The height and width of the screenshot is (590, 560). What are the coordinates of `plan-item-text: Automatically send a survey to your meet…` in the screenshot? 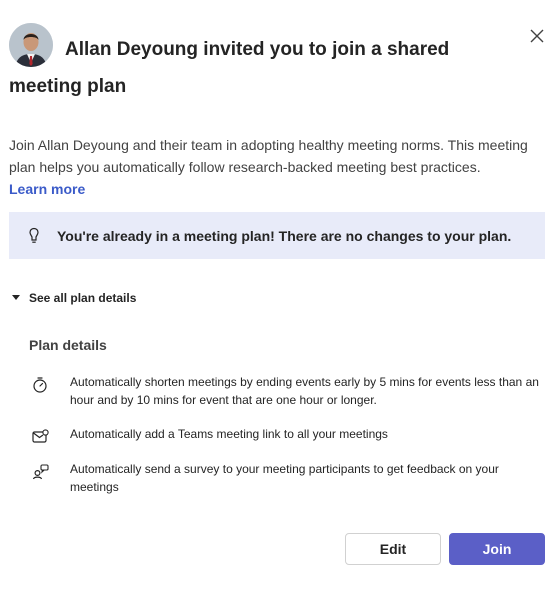 It's located at (284, 478).